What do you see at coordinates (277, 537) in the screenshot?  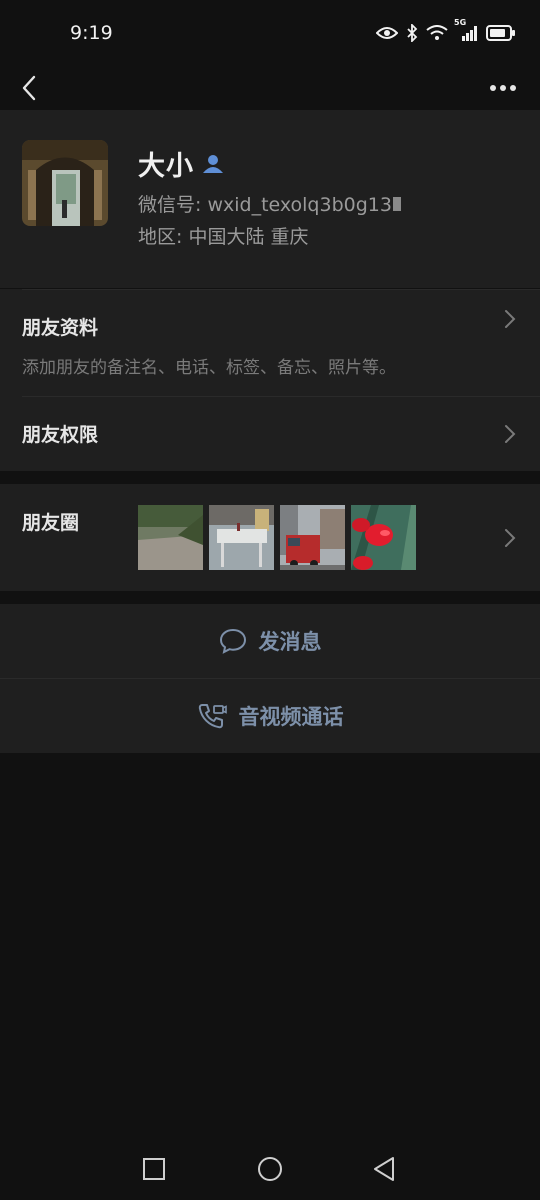 I see `moments-thumbnails` at bounding box center [277, 537].